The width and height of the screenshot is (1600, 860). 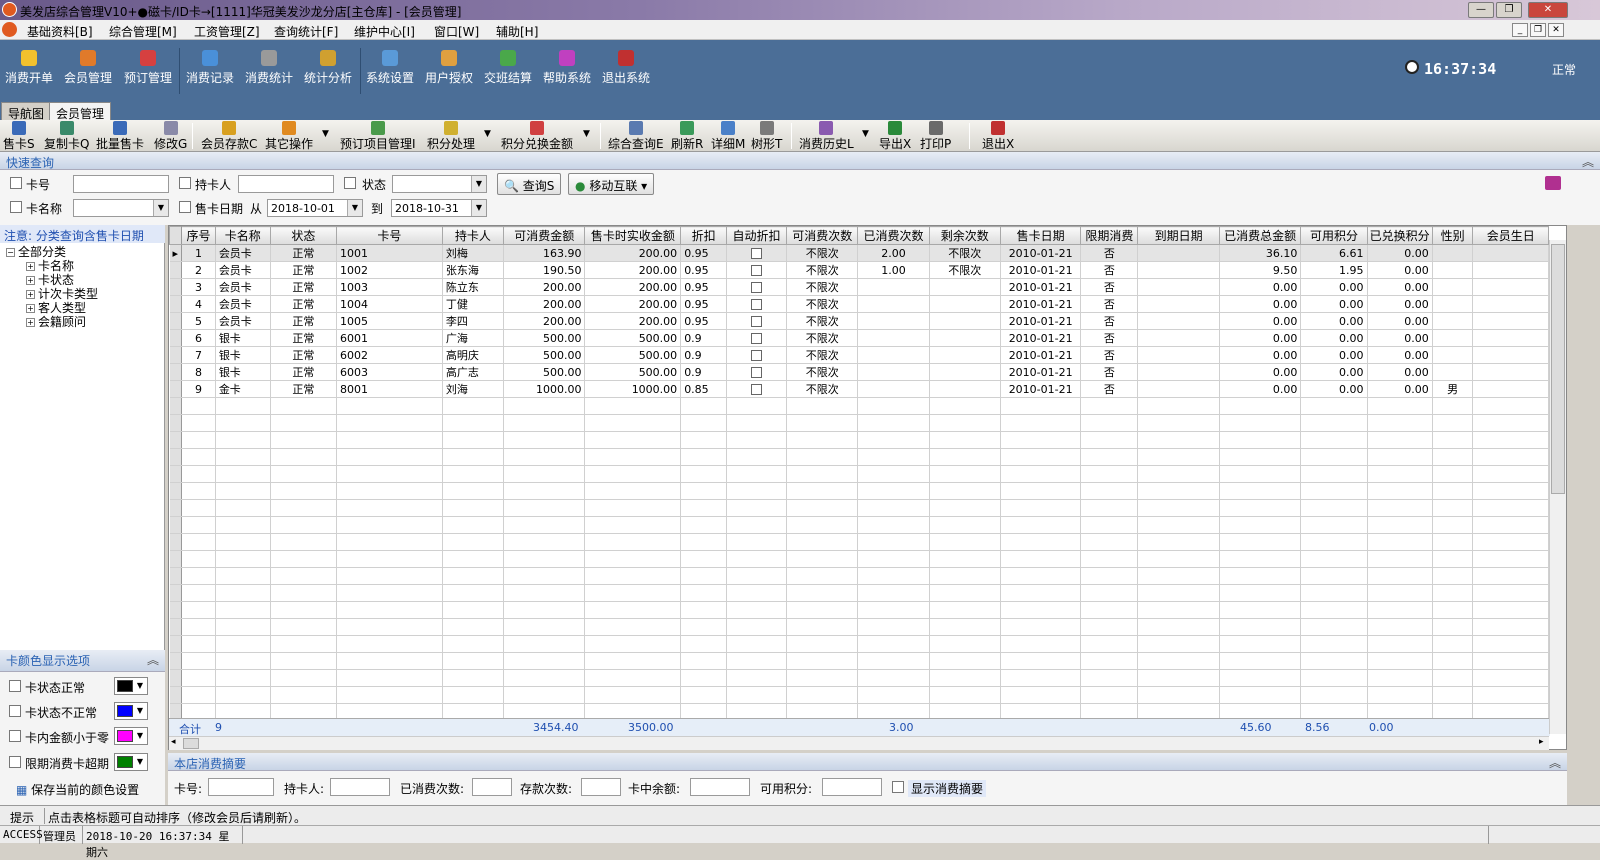 What do you see at coordinates (859, 743) in the screenshot?
I see `grid-horizontal-scrollbar: ◂ ▸` at bounding box center [859, 743].